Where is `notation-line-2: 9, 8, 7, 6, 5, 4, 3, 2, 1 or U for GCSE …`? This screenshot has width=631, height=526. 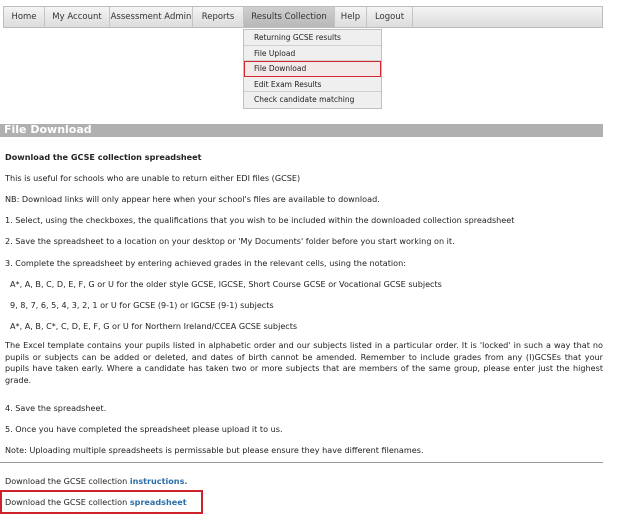
notation-line-2: 9, 8, 7, 6, 5, 4, 3, 2, 1 or U for GCSE … is located at coordinates (142, 305).